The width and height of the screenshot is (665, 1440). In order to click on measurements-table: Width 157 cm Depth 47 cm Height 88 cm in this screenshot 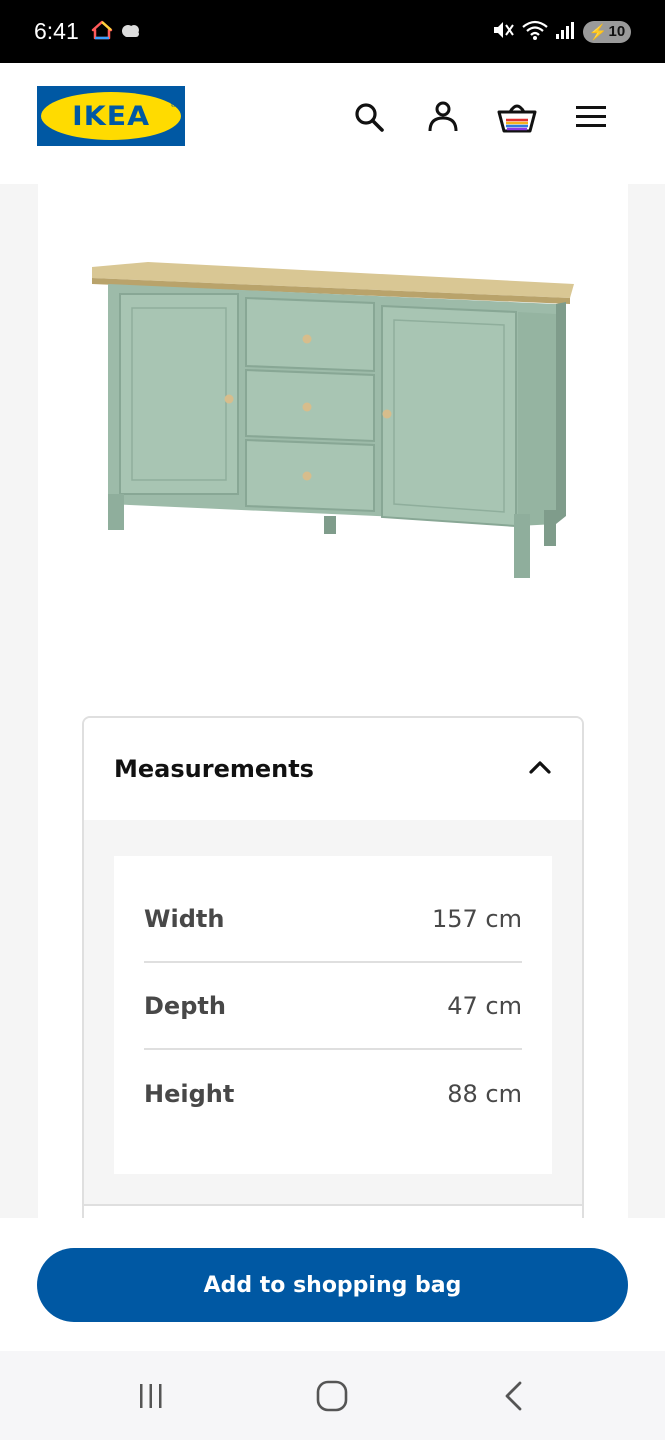, I will do `click(333, 1015)`.